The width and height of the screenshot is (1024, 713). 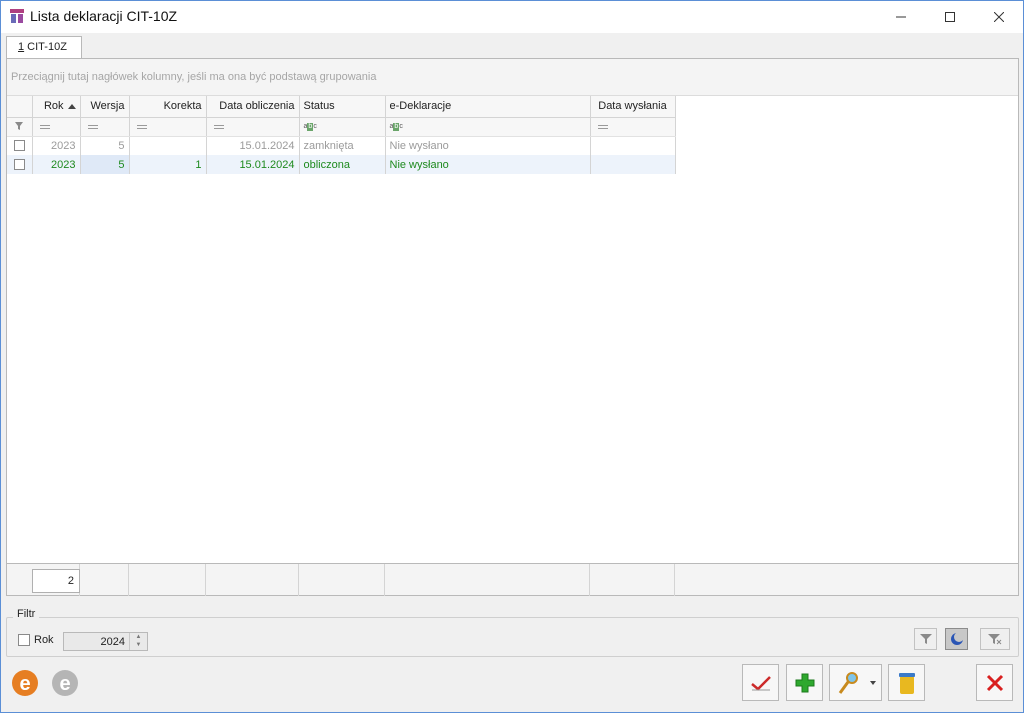 I want to click on cell-status: obliczona, so click(x=342, y=164).